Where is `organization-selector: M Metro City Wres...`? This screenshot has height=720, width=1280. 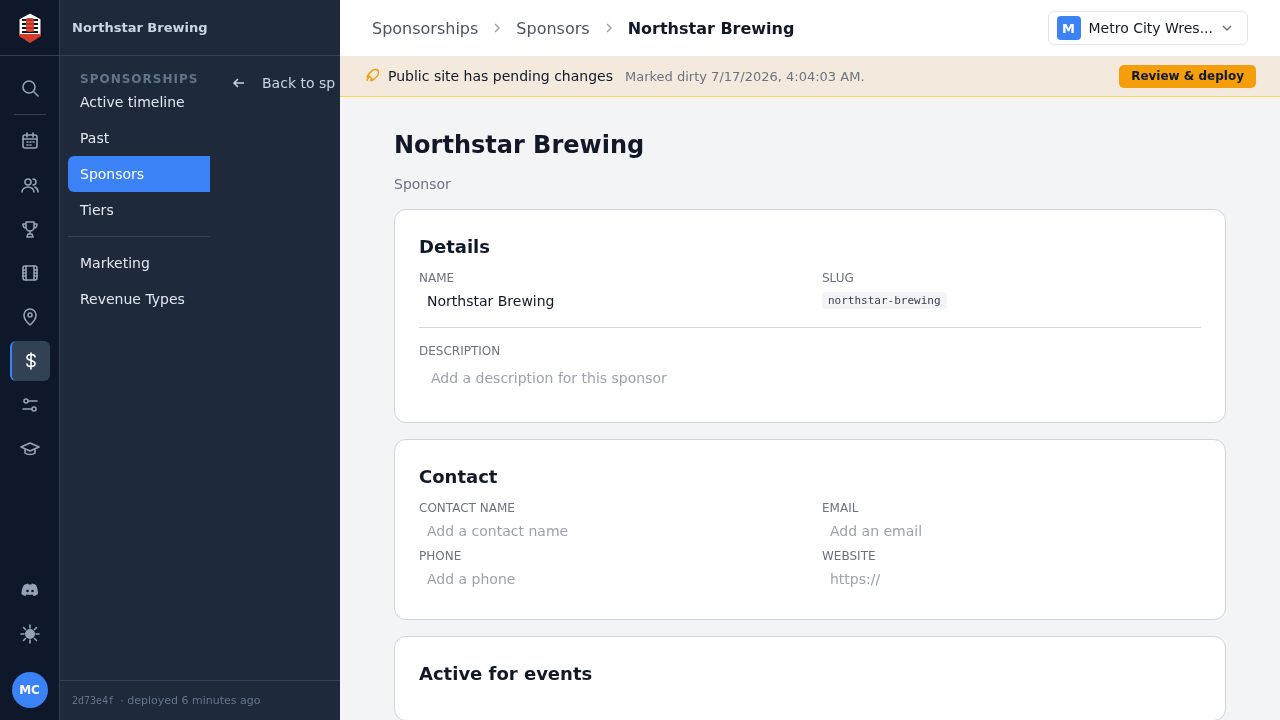
organization-selector: M Metro City Wres... is located at coordinates (1147, 28).